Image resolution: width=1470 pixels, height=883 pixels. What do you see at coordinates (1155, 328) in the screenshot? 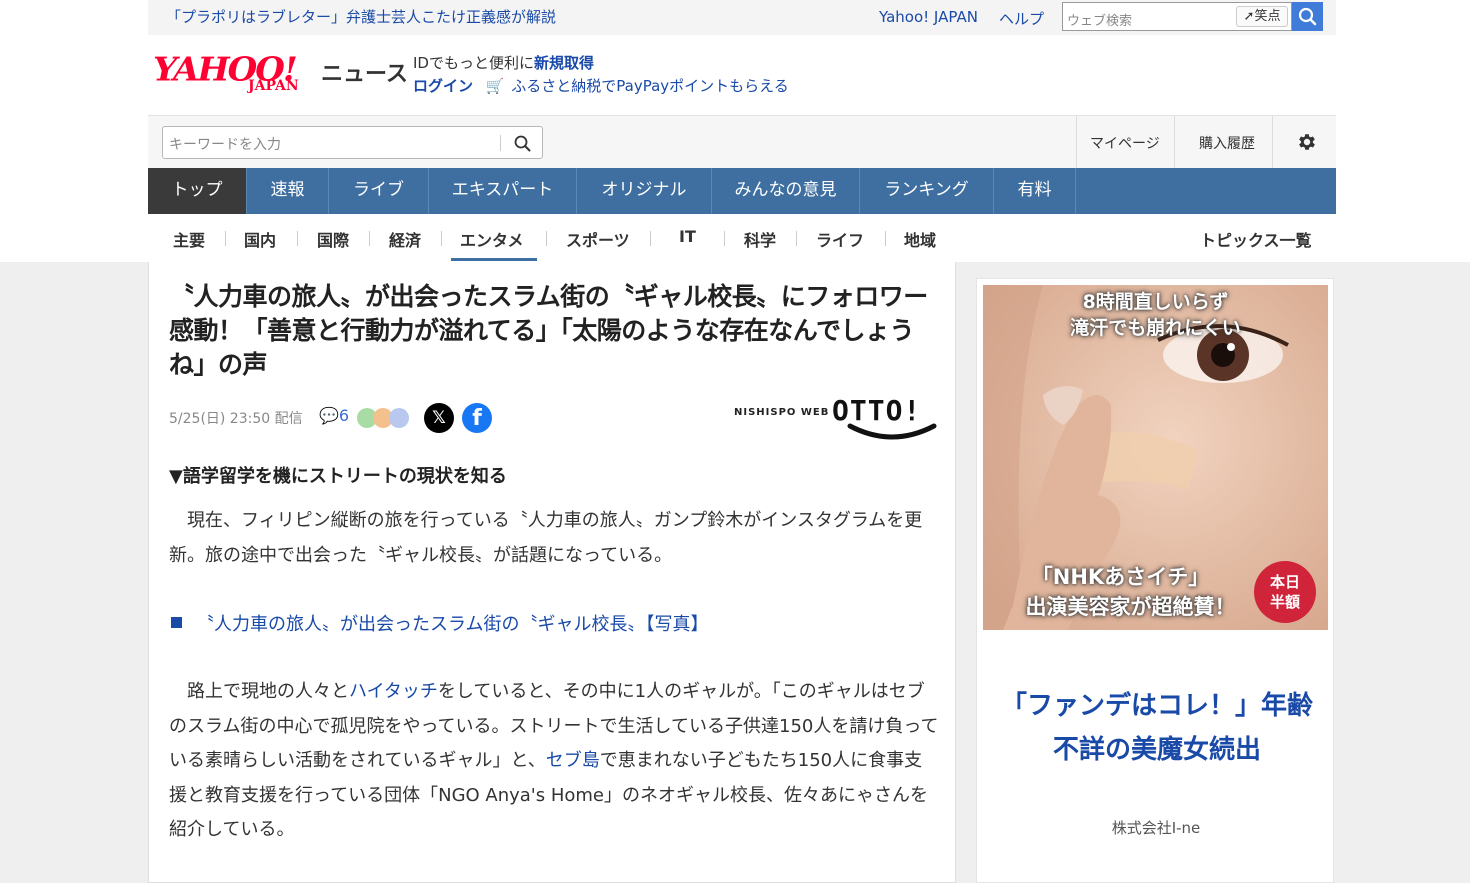
I see `ad-image-text-2: 滝汗でも崩れにくい` at bounding box center [1155, 328].